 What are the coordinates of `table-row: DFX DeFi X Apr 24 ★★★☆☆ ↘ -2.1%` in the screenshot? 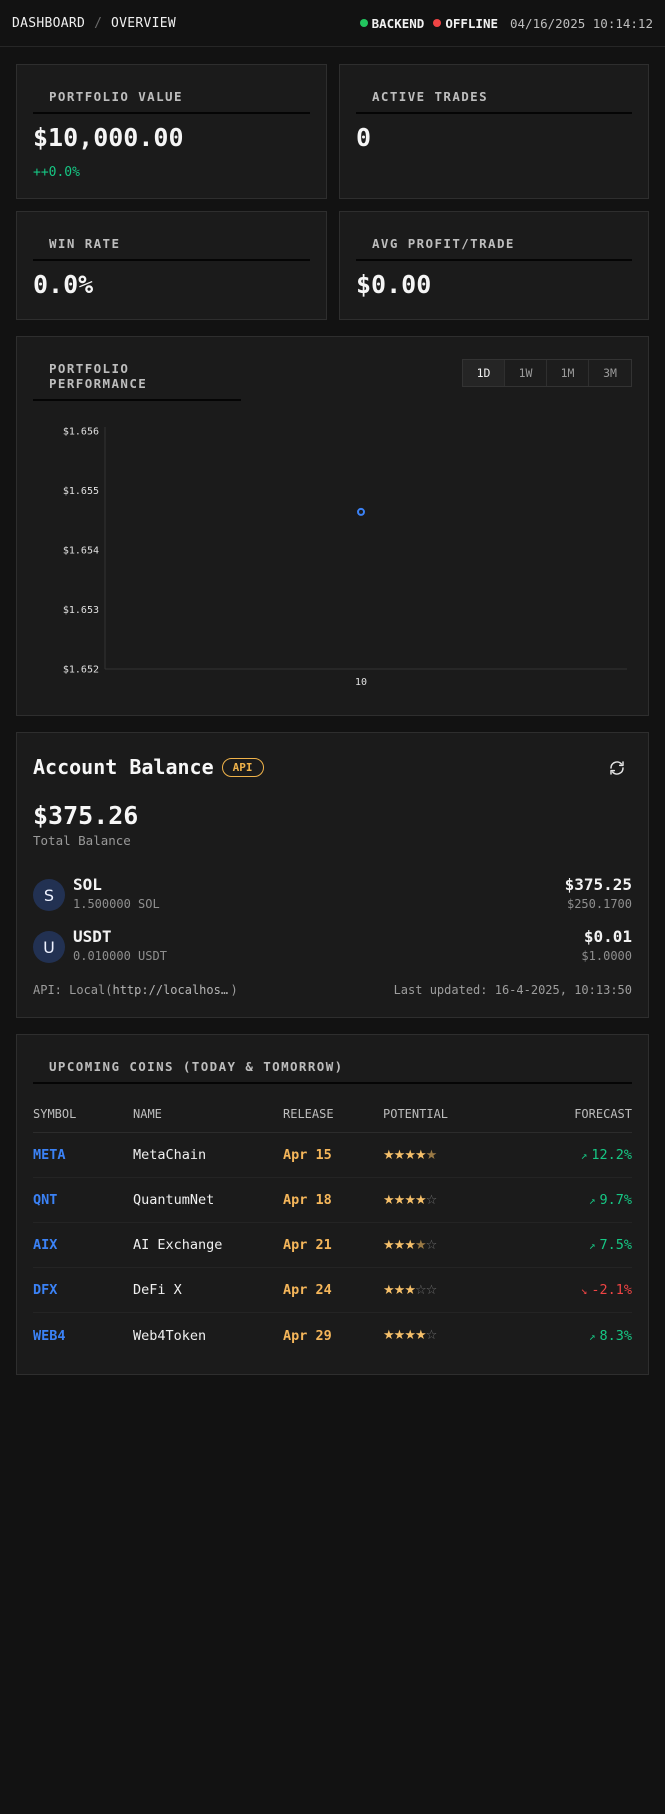 It's located at (332, 1290).